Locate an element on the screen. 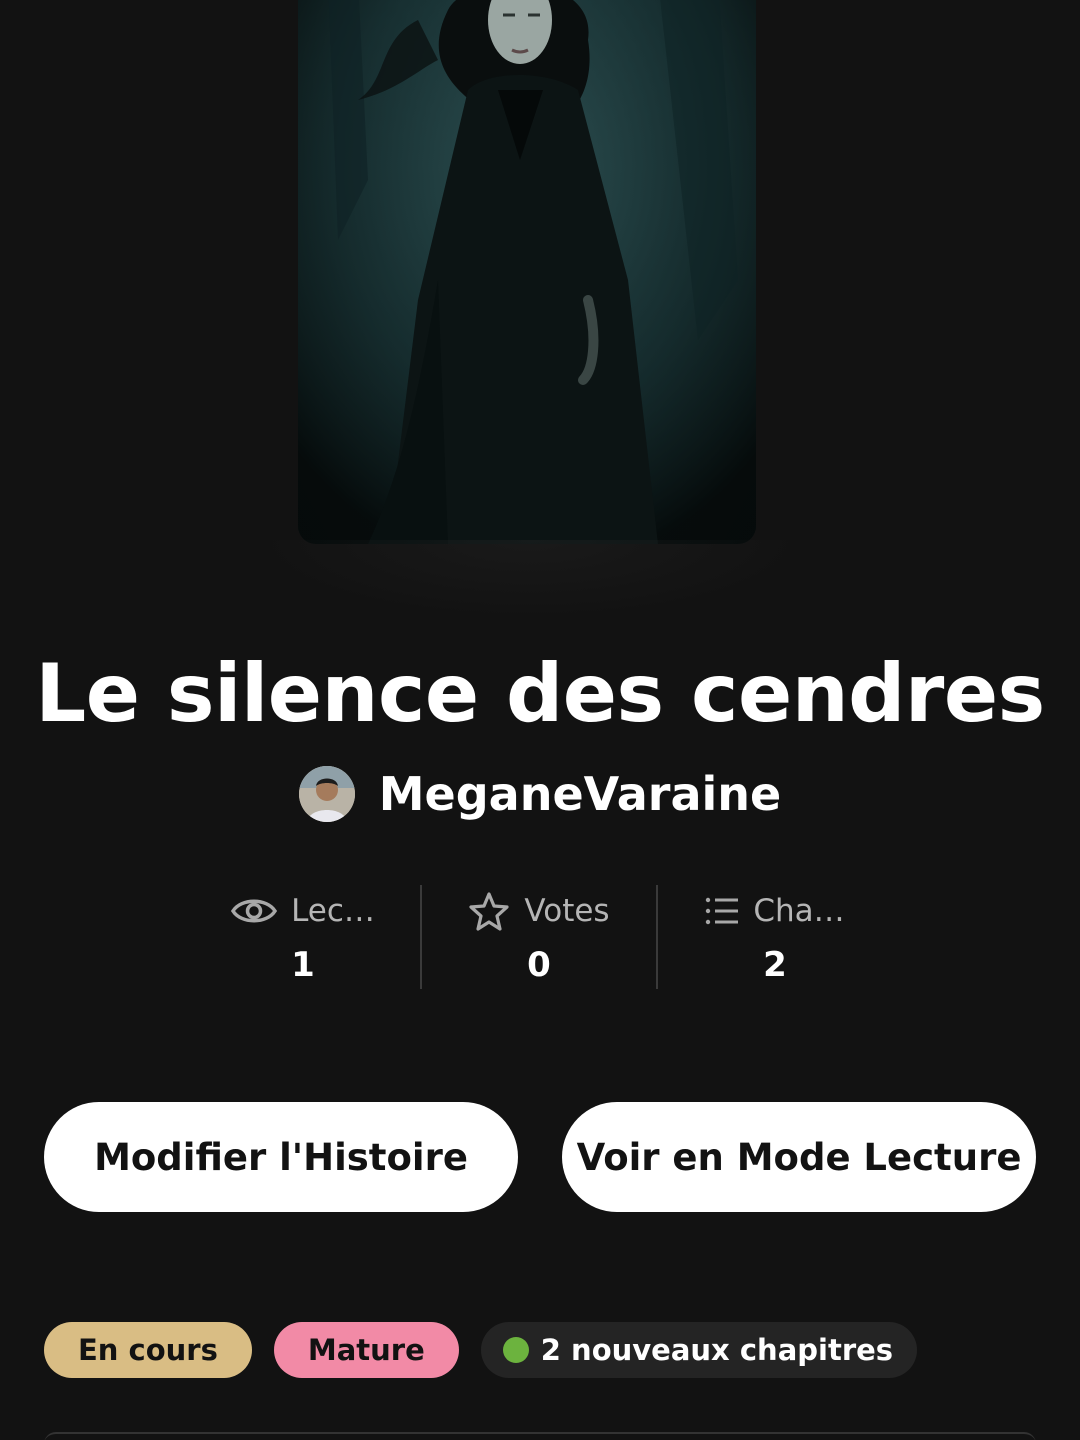  stat-votes: Votes 0 is located at coordinates (539, 938).